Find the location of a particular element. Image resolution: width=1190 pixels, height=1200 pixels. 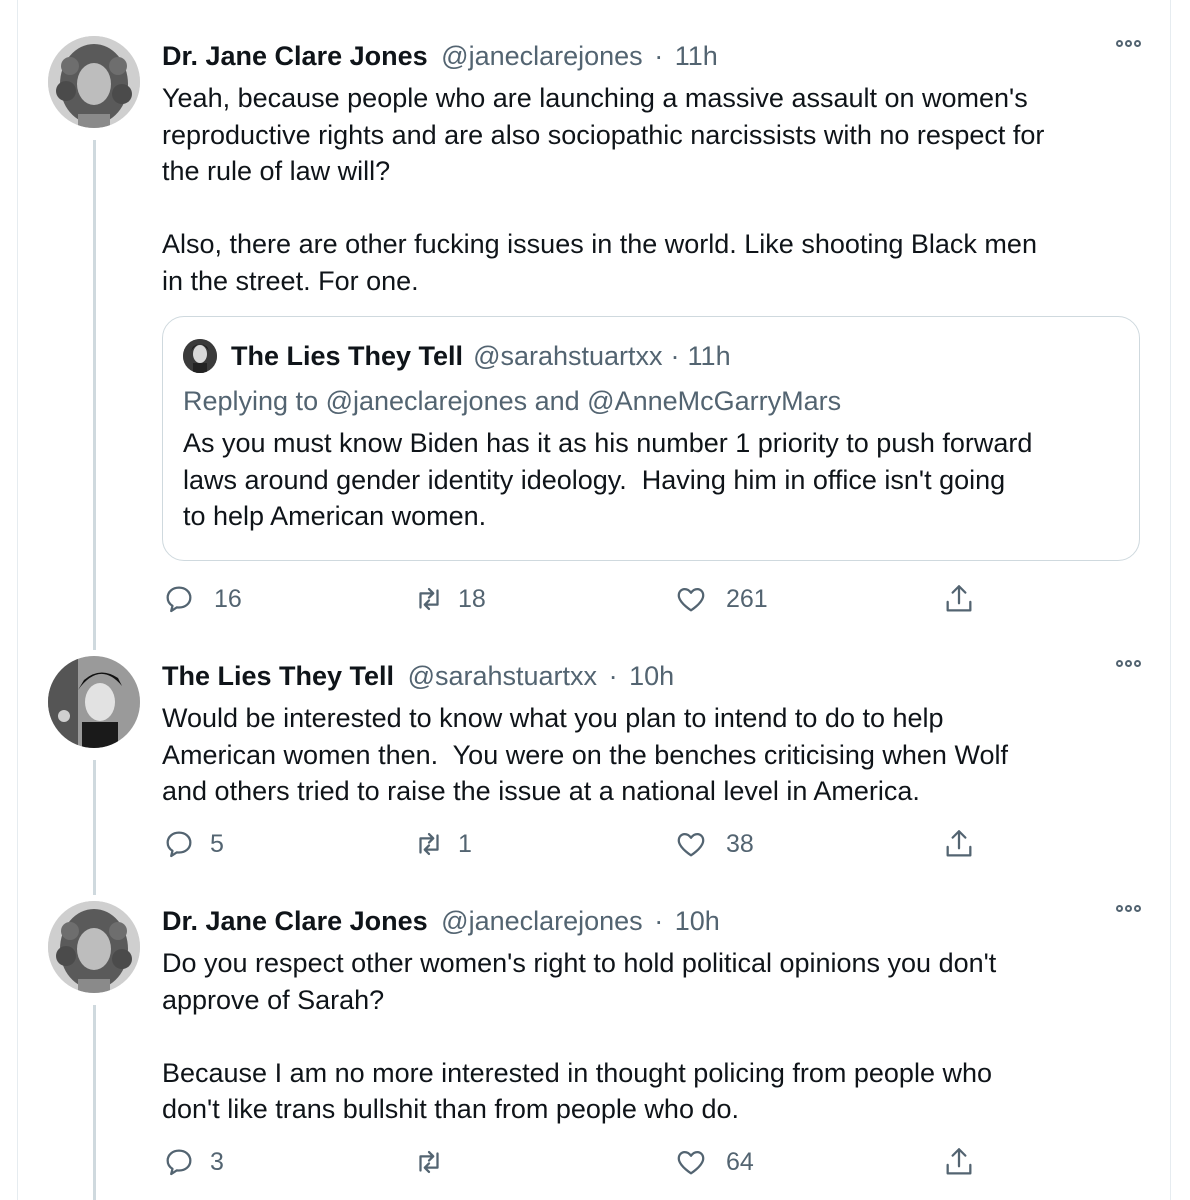

reply-count: 16 is located at coordinates (228, 598).